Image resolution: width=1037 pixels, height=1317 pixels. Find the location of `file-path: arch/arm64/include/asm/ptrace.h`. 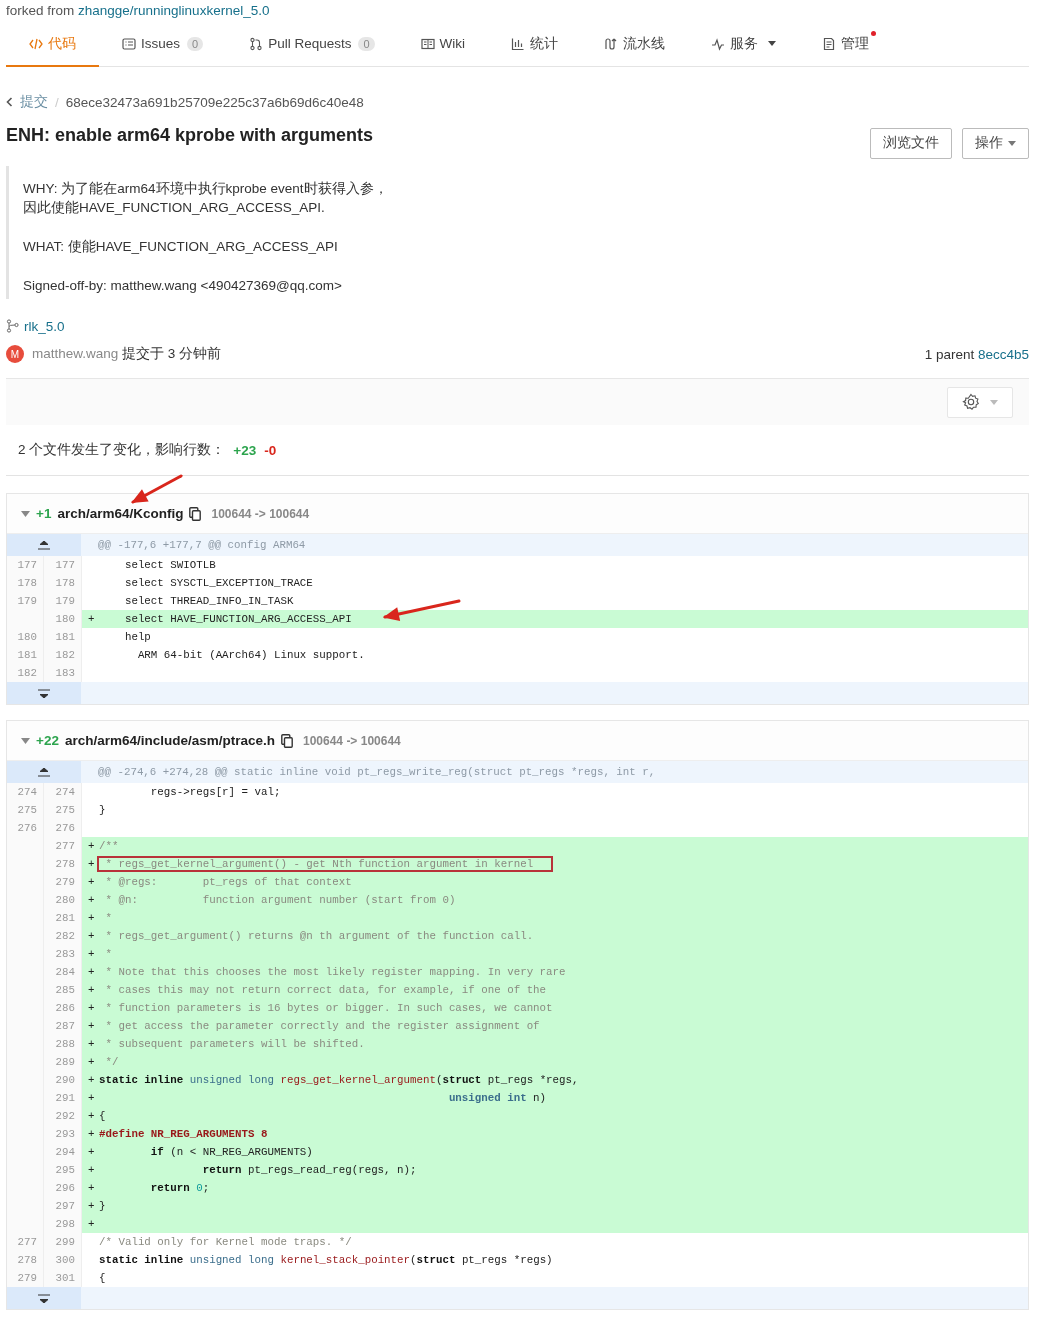

file-path: arch/arm64/include/asm/ptrace.h is located at coordinates (169, 740).